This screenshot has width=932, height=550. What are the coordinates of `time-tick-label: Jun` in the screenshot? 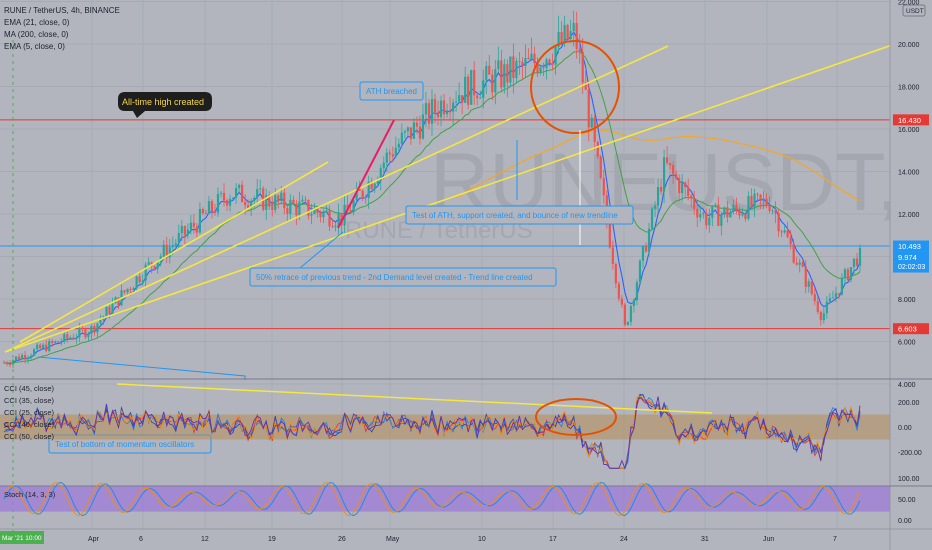 It's located at (768, 539).